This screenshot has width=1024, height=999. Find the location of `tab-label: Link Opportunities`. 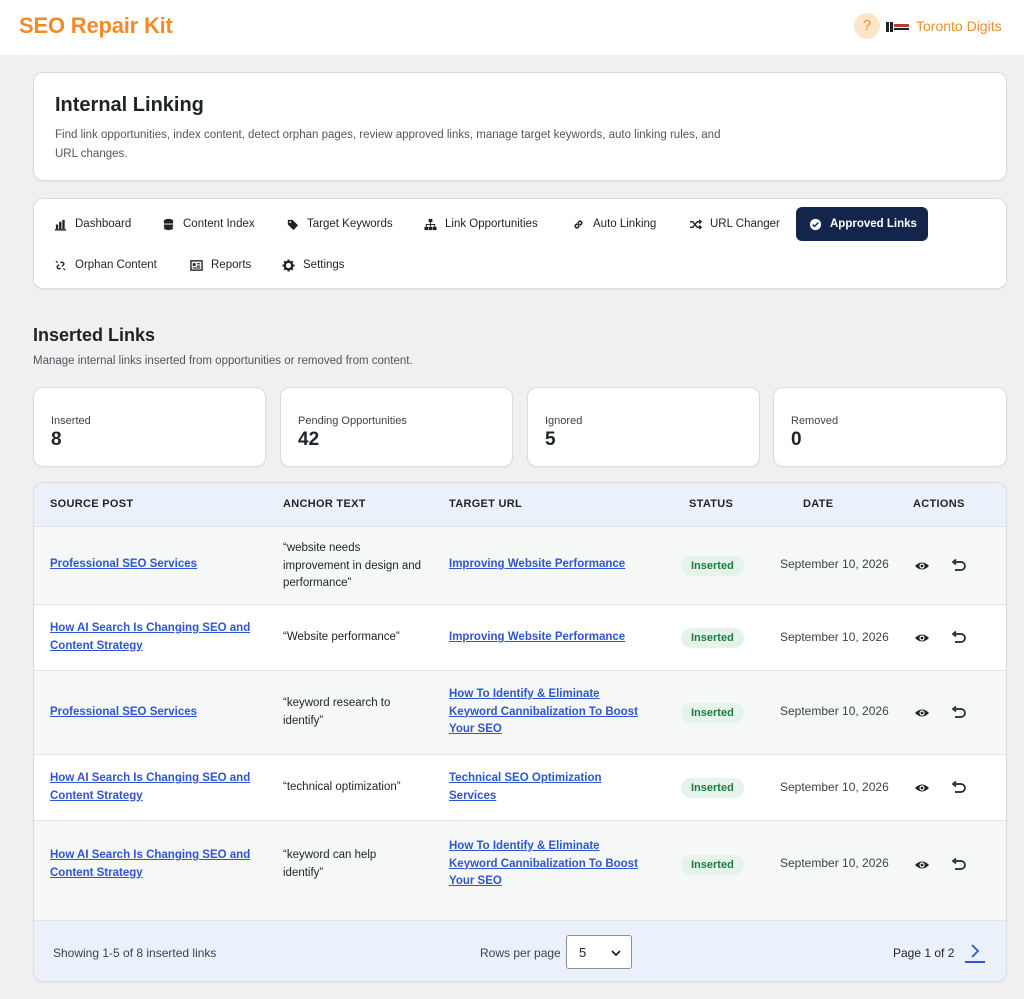

tab-label: Link Opportunities is located at coordinates (491, 224).